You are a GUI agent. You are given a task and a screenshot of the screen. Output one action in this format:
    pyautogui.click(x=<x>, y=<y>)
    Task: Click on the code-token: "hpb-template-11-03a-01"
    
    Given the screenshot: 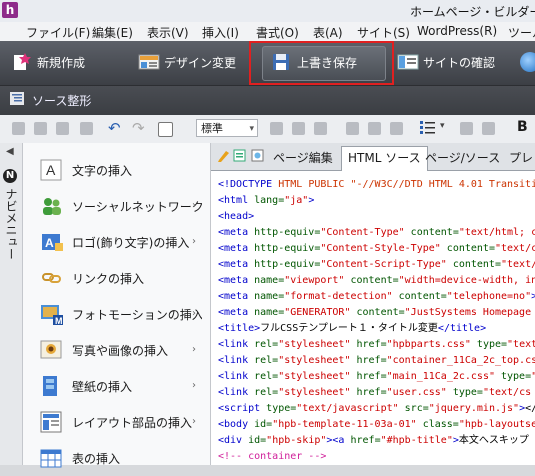 What is the action you would take?
    pyautogui.click(x=347, y=424)
    